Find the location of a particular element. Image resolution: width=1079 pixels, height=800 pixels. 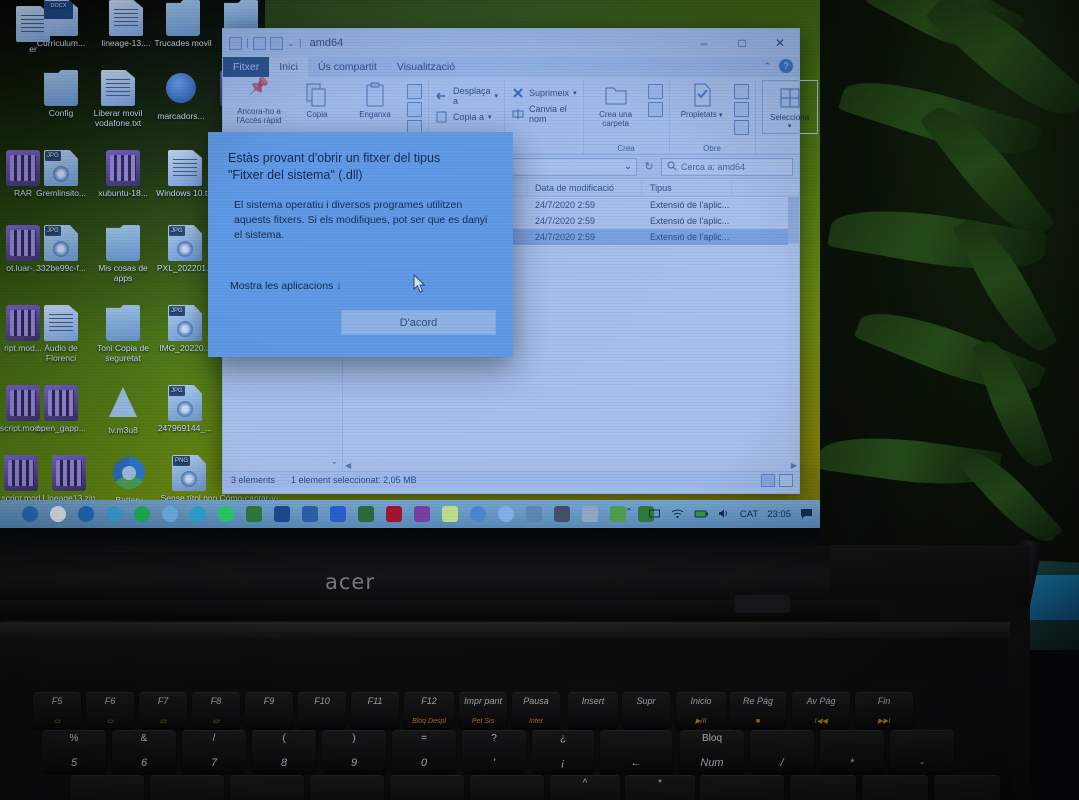

battery-icon is located at coordinates (701, 514).